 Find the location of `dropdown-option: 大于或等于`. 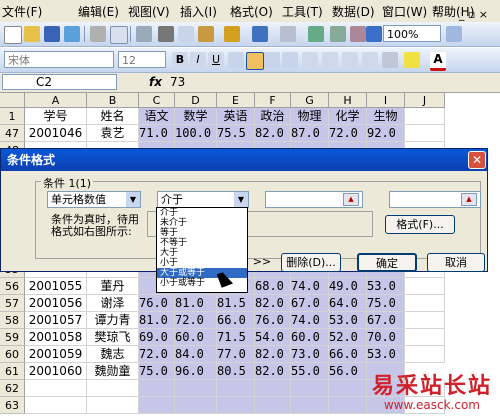

dropdown-option: 大于或等于 is located at coordinates (202, 273).